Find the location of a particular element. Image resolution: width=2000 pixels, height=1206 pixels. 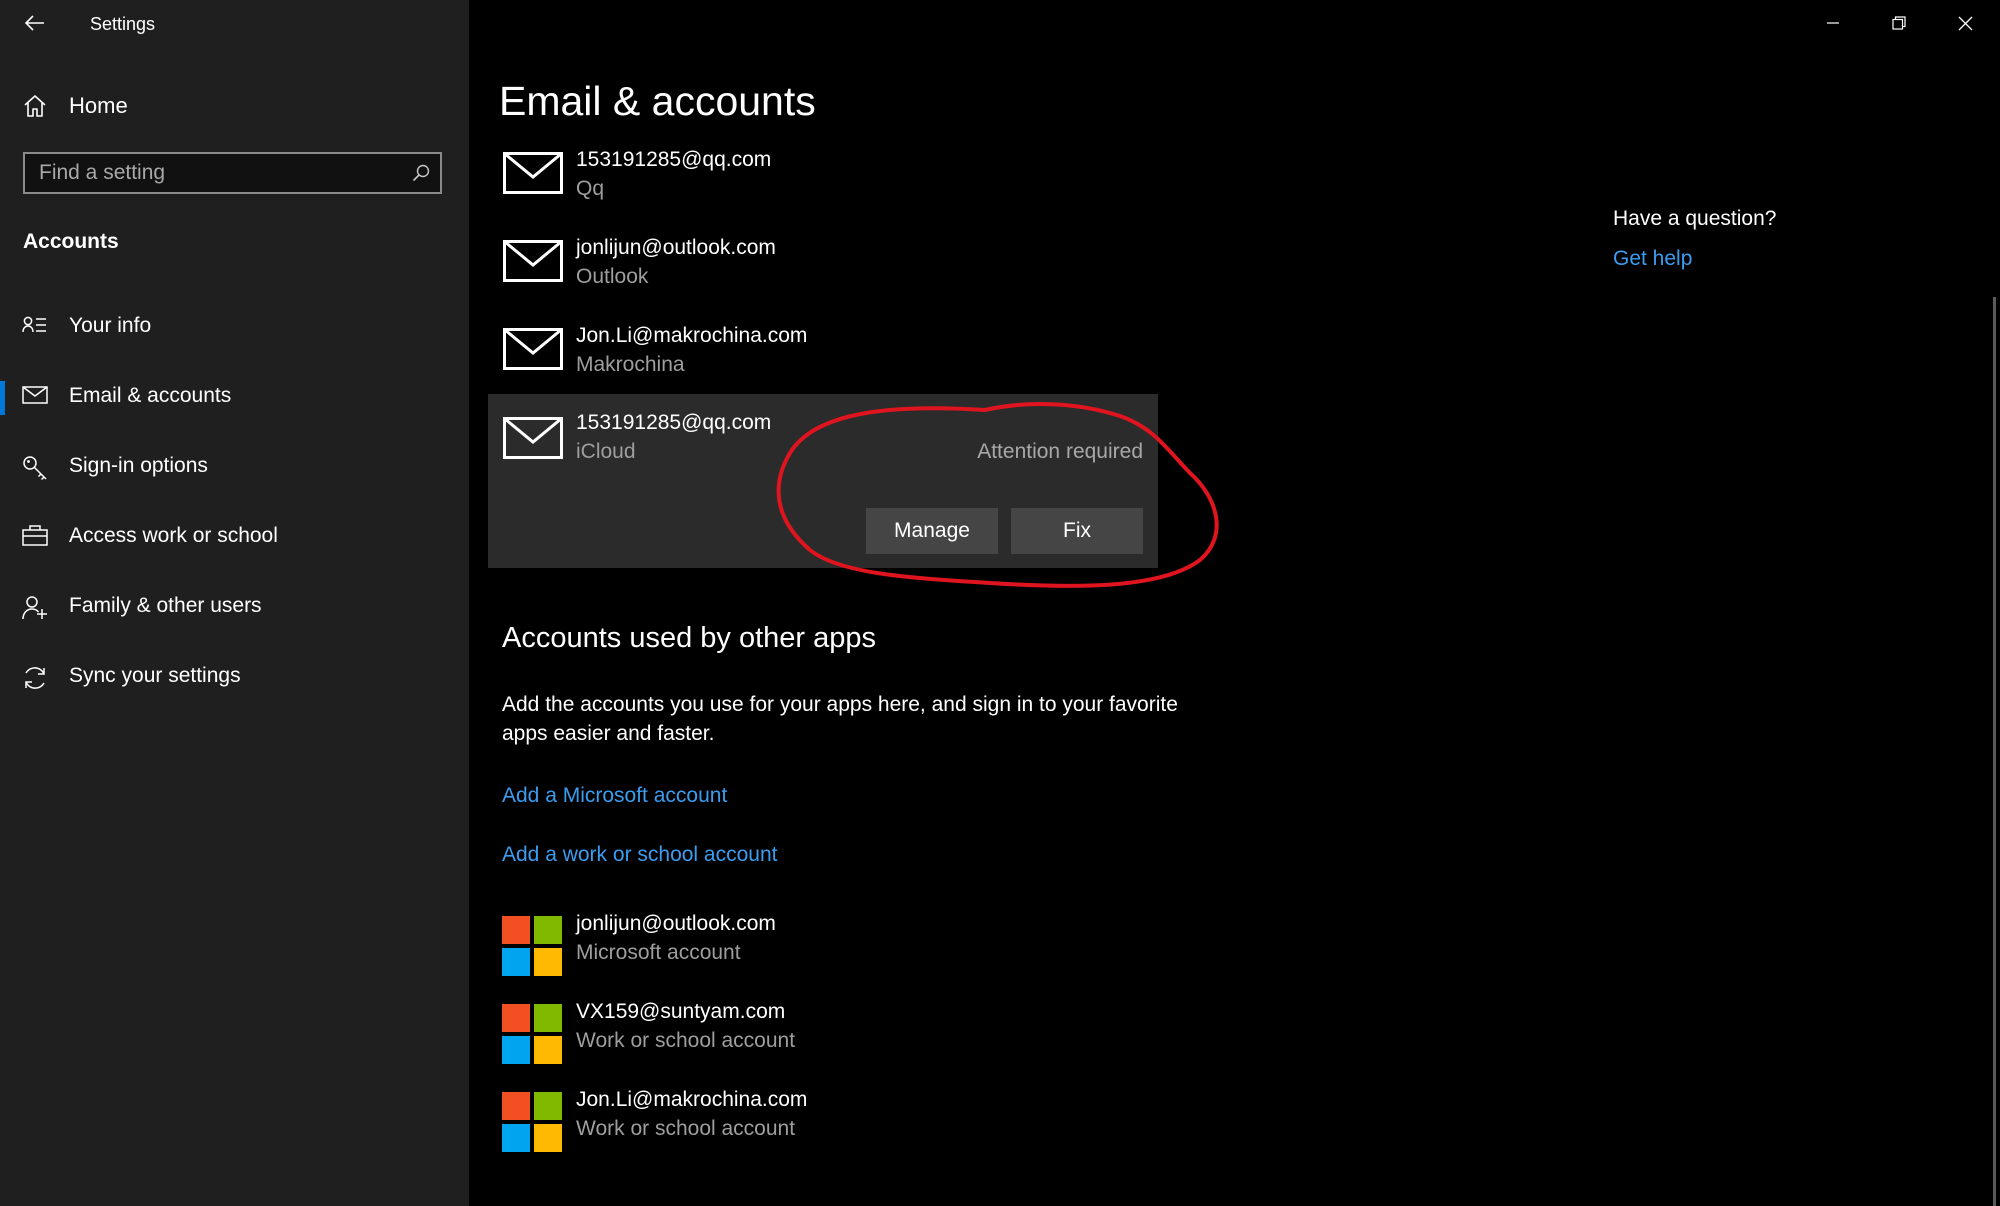

account-type: Microsoft account is located at coordinates (658, 952).